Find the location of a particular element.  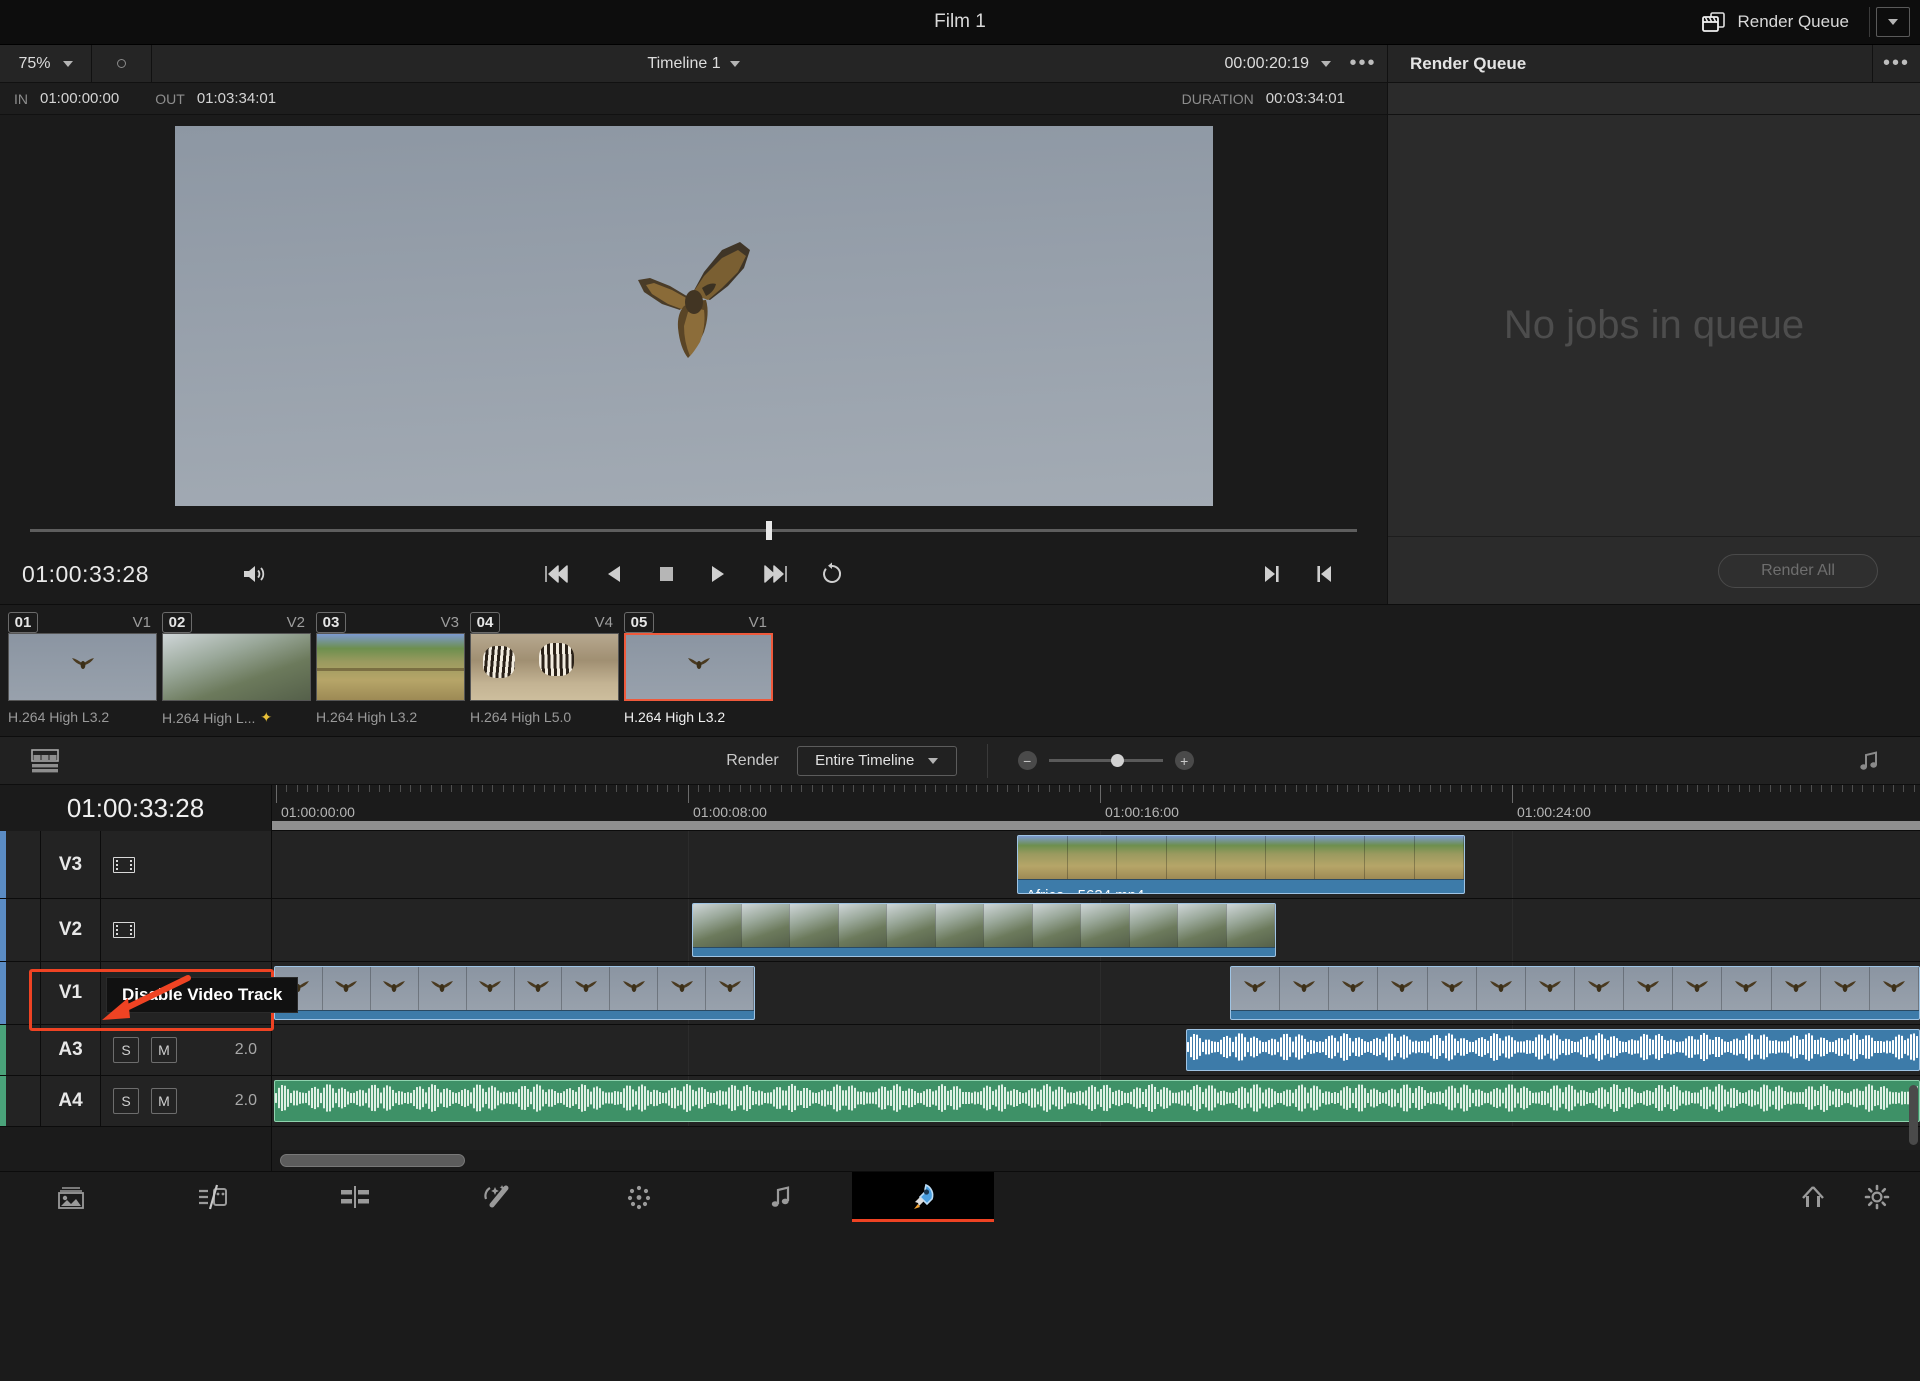

clapperboard-stack-icon is located at coordinates (1714, 22).